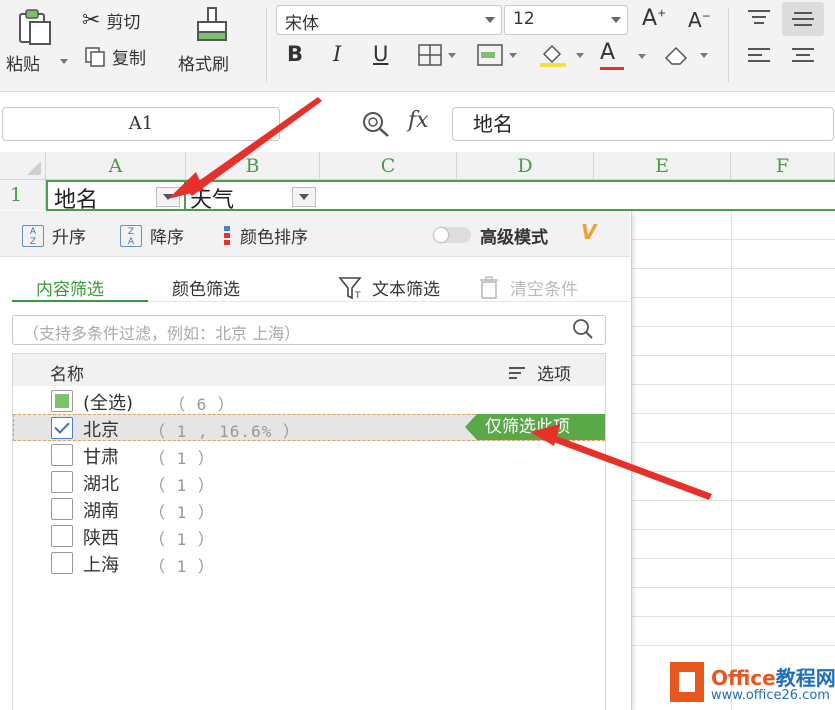  I want to click on paste-button: 粘贴, so click(36, 44).